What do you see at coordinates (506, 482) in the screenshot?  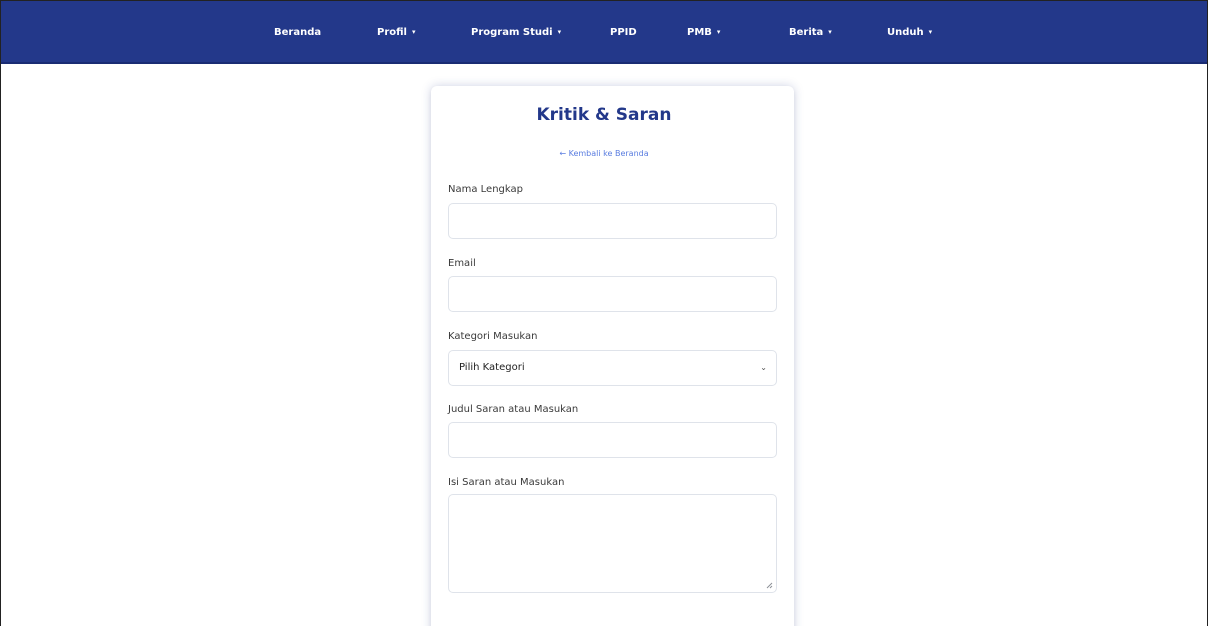 I see `message-label: Isi Saran atau Masukan` at bounding box center [506, 482].